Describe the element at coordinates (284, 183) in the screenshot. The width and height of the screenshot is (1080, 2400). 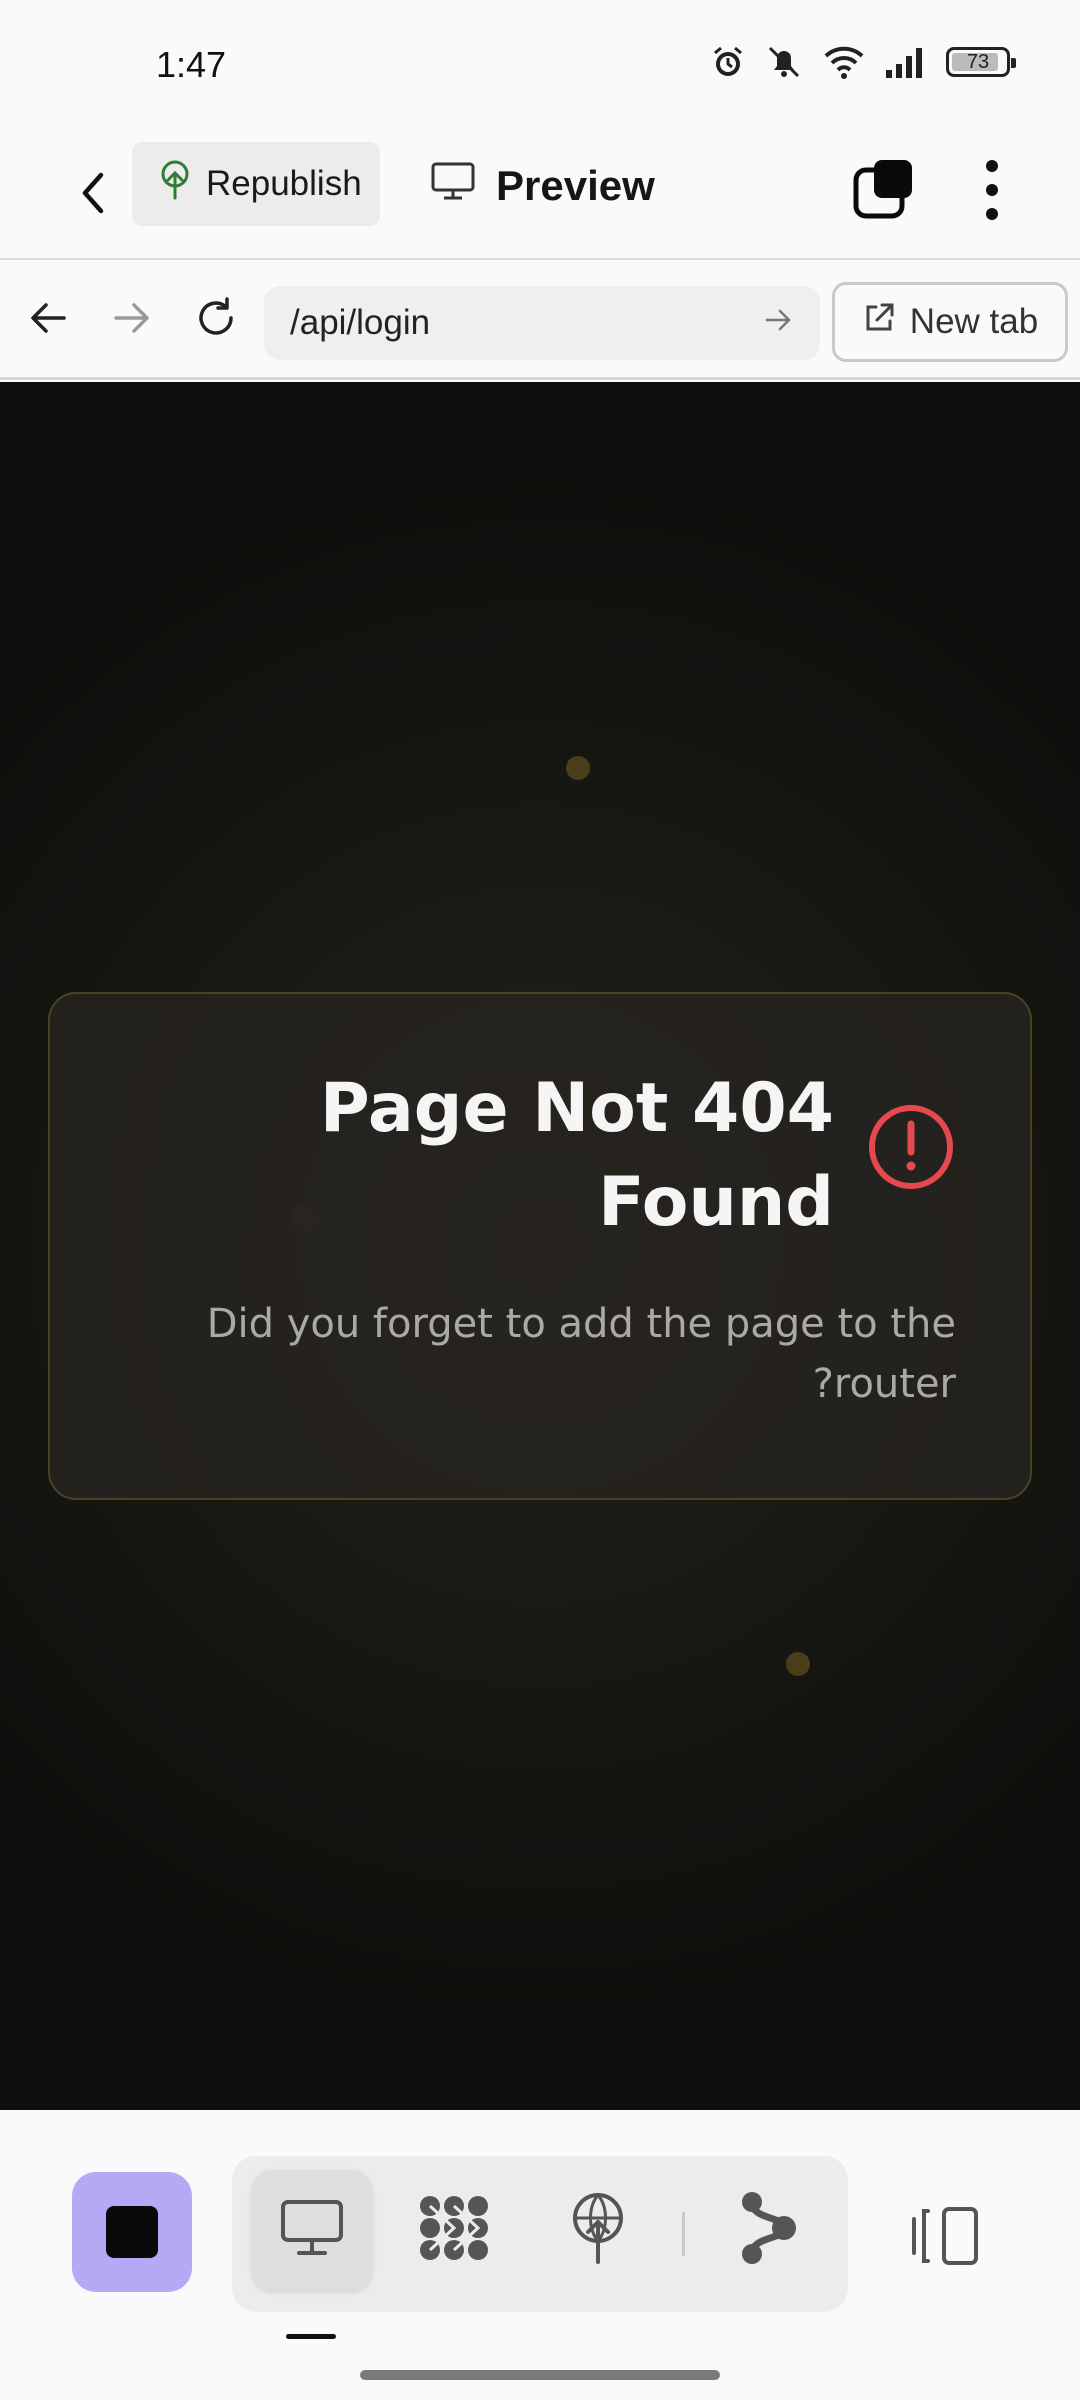
I see `republish-label: Republish` at that location.